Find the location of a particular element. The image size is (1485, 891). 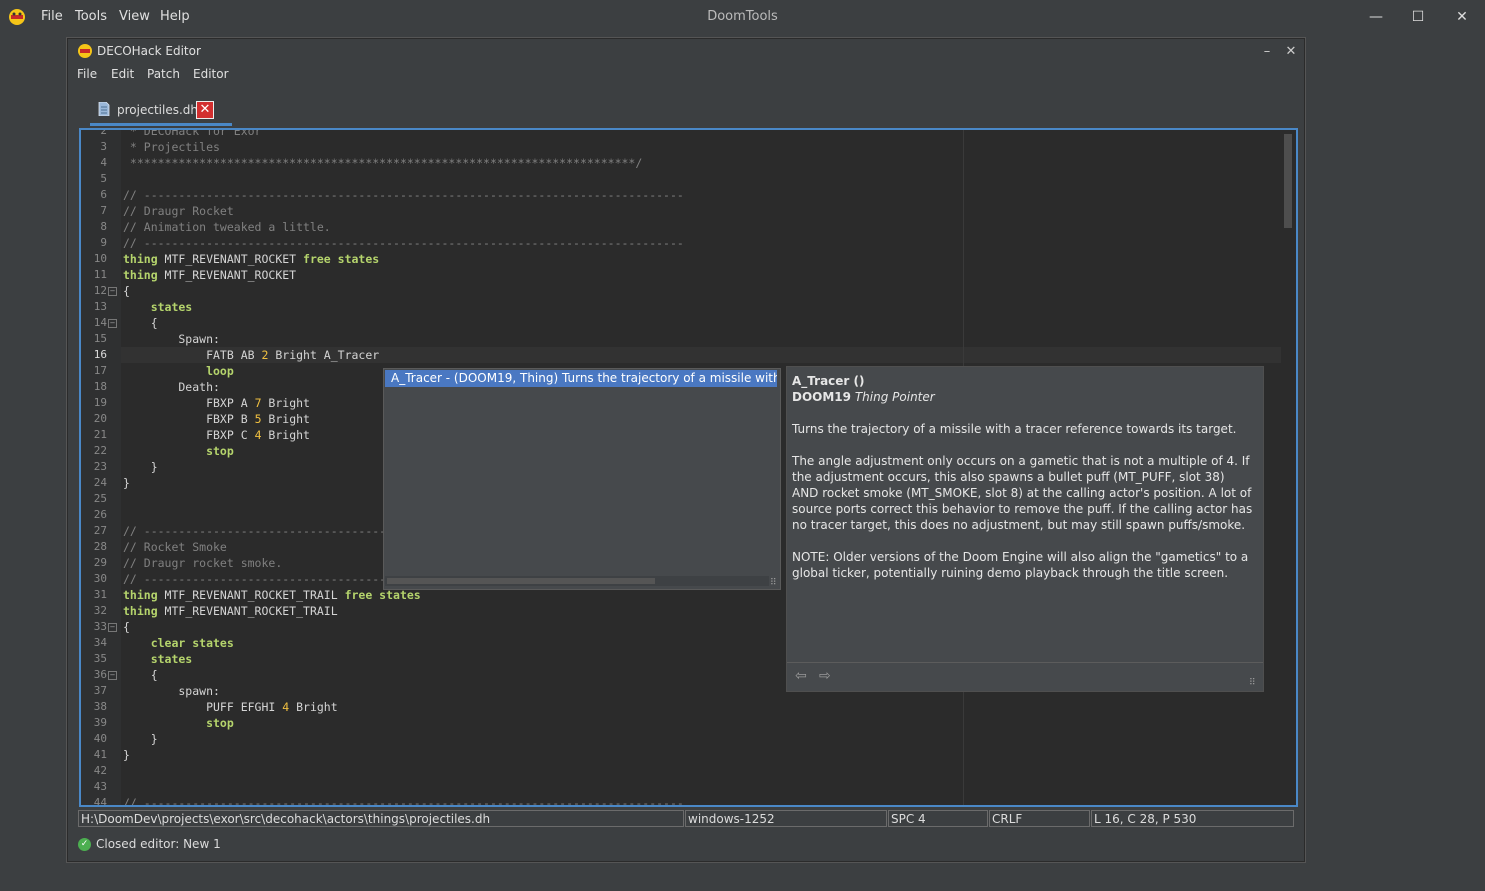

doc-source: DOOM19 is located at coordinates (822, 397).